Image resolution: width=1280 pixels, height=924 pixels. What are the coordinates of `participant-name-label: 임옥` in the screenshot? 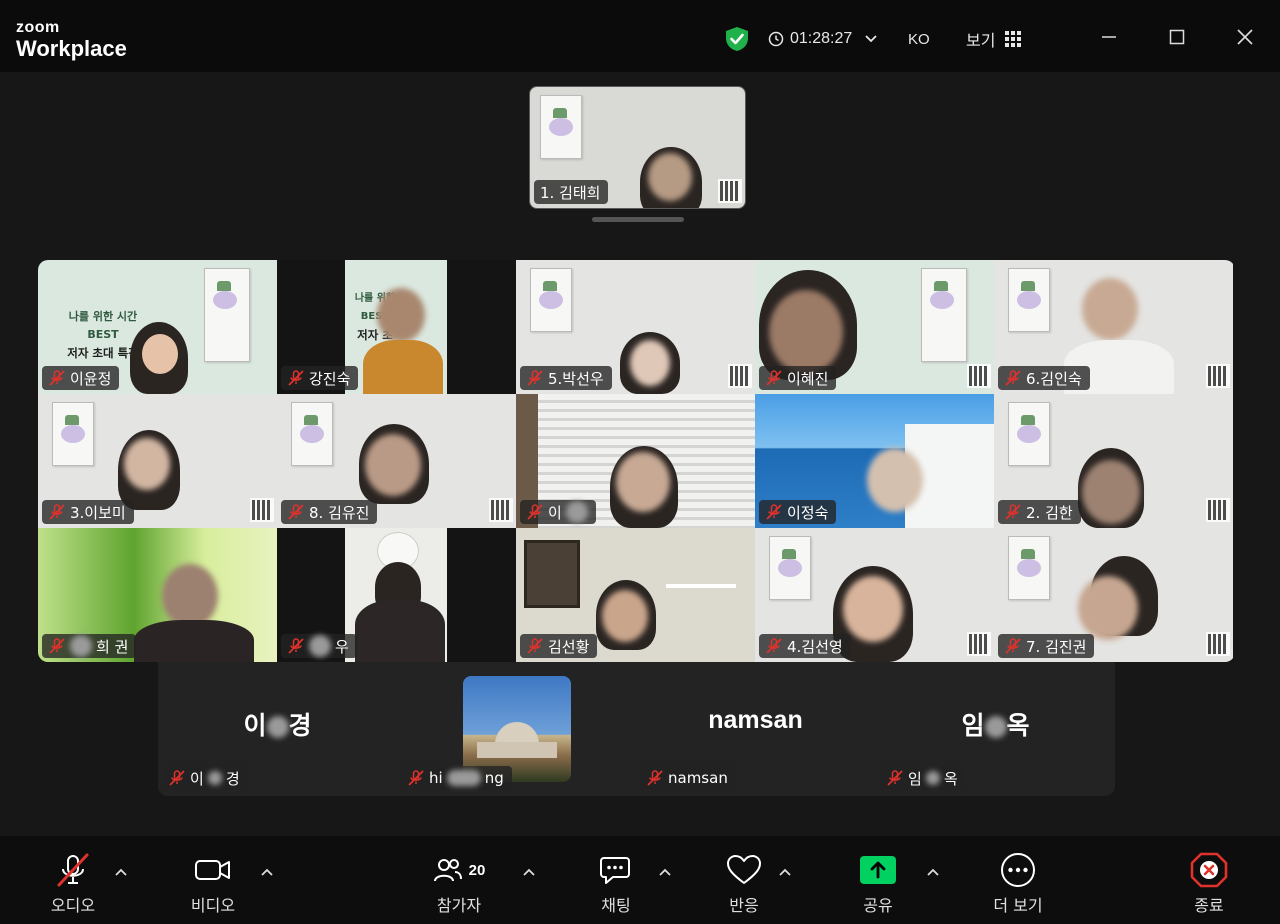 It's located at (923, 778).